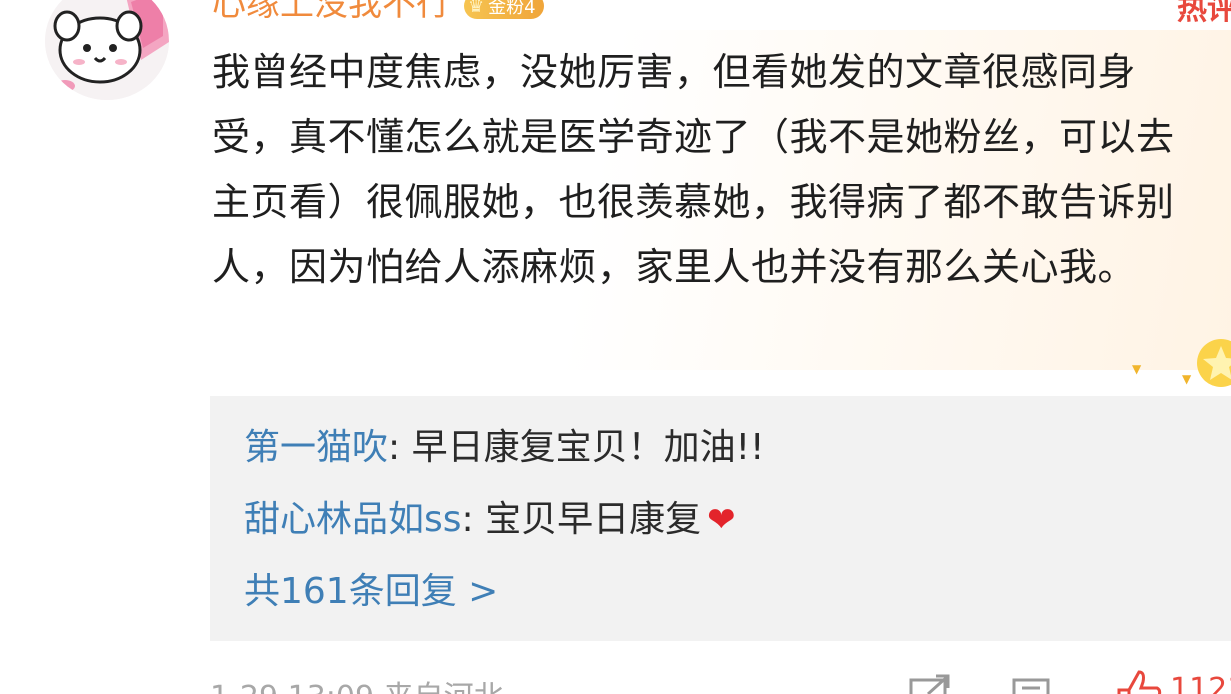  Describe the element at coordinates (930, 684) in the screenshot. I see `share-icon` at that location.